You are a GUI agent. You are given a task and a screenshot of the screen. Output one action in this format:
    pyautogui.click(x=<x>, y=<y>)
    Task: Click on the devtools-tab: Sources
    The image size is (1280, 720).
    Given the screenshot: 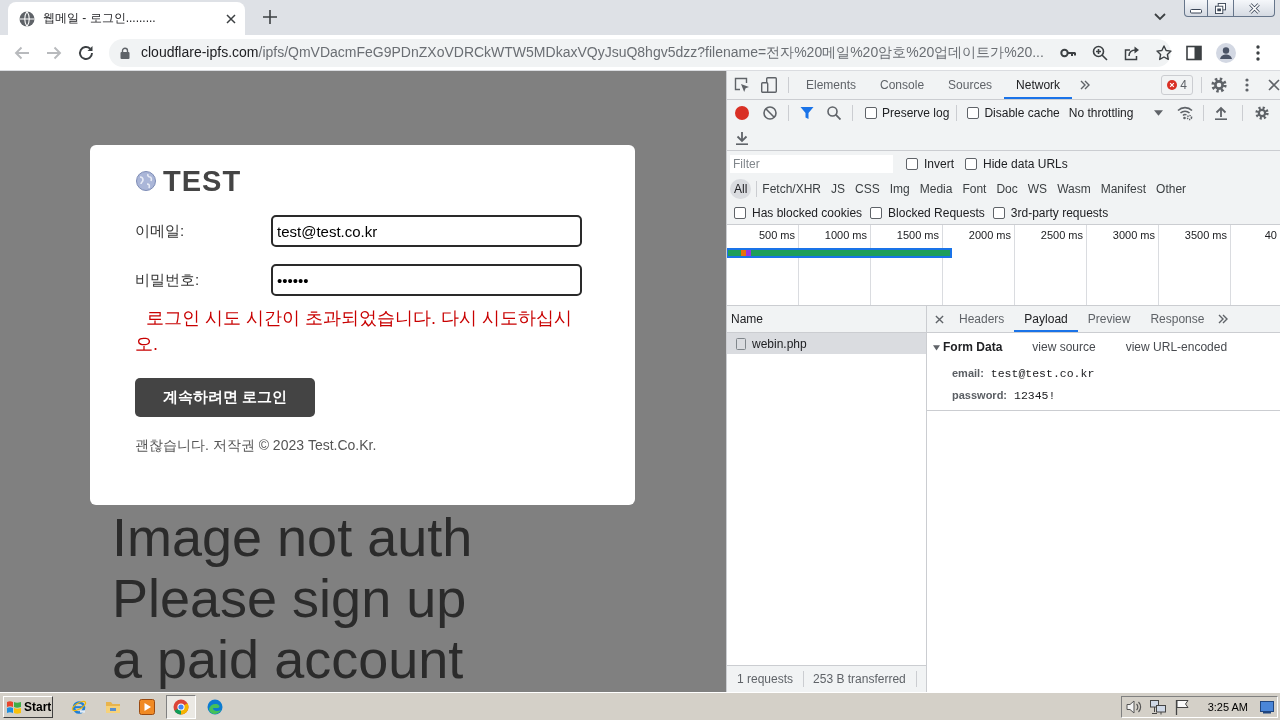 What is the action you would take?
    pyautogui.click(x=970, y=85)
    